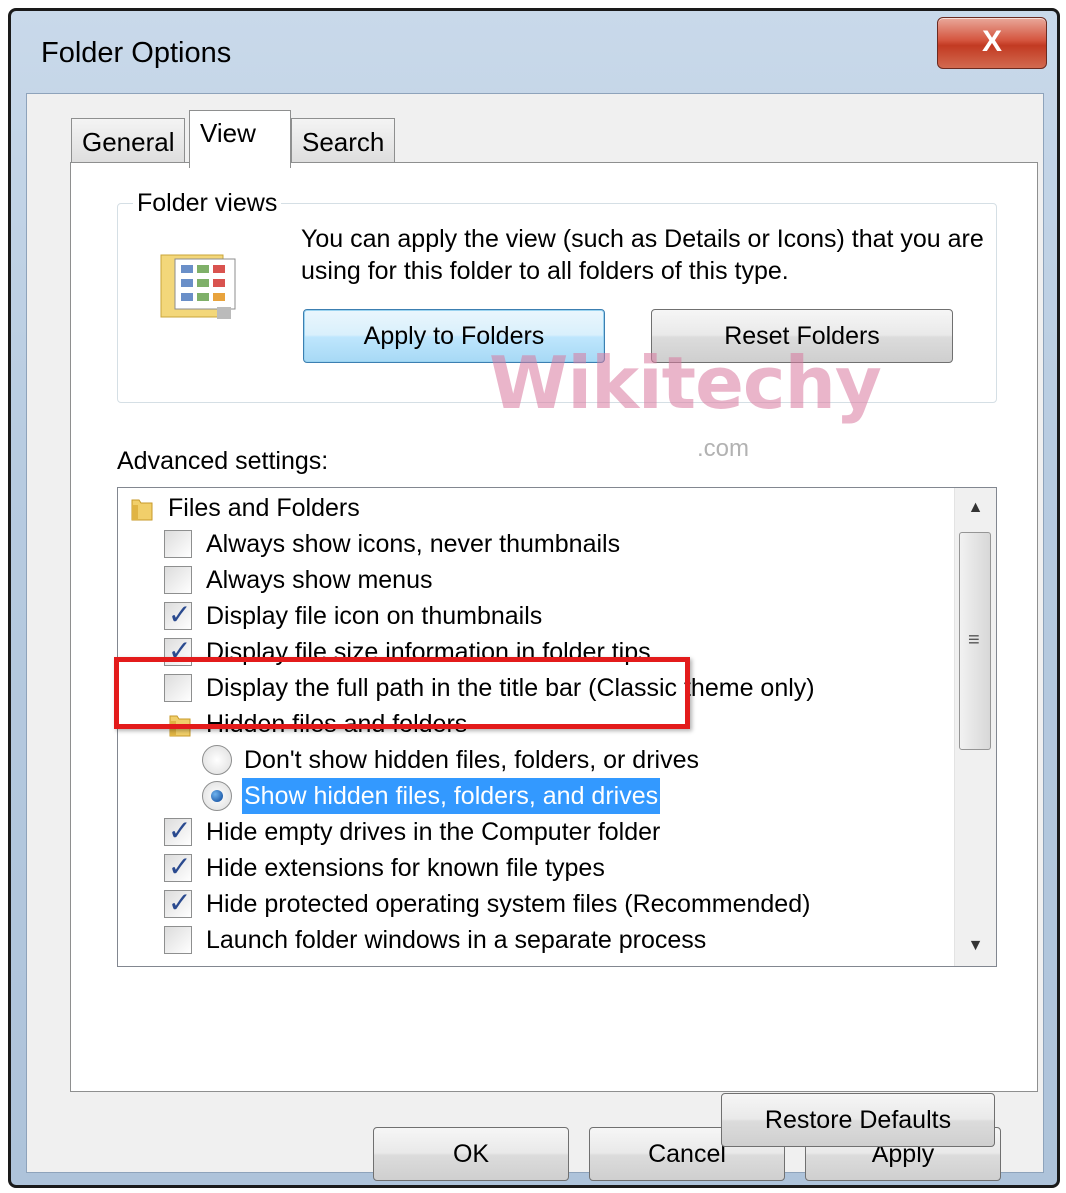 This screenshot has width=1066, height=1193. What do you see at coordinates (471, 1154) in the screenshot?
I see `ok-button: OK` at bounding box center [471, 1154].